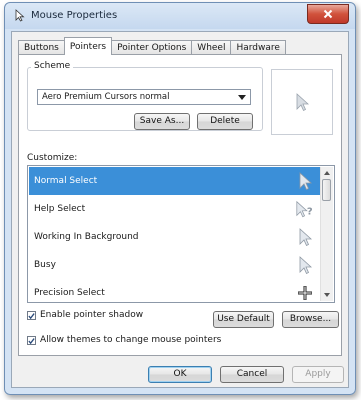 The width and height of the screenshot is (361, 400). I want to click on allow-themes-checkbox, so click(31, 340).